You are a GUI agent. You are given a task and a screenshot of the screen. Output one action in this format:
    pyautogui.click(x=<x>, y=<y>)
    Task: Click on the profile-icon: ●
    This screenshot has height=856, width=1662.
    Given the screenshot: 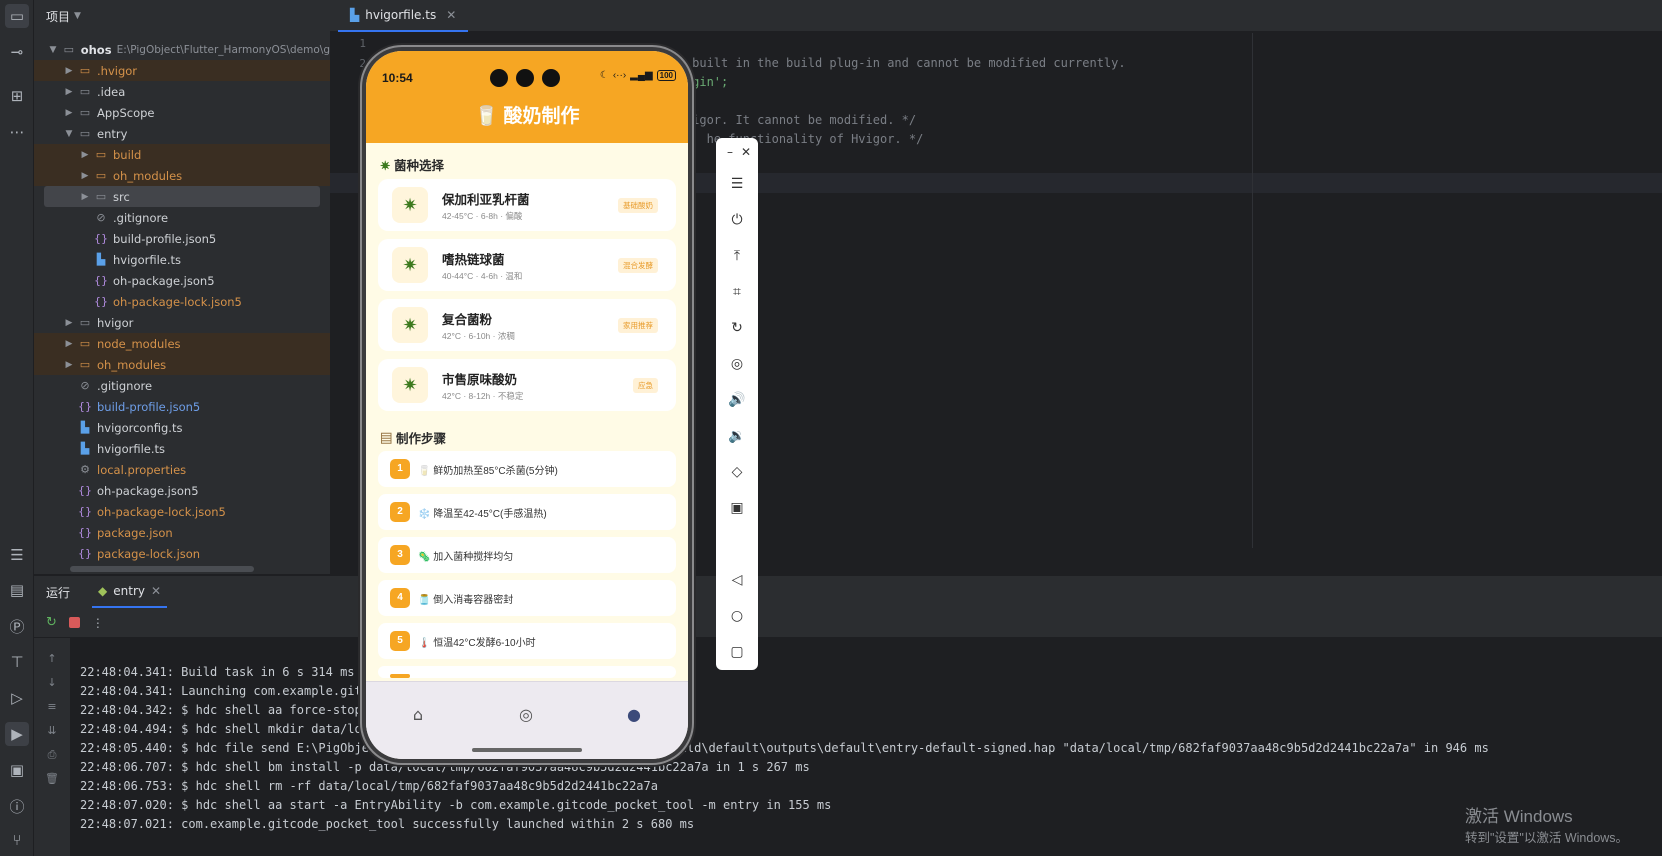 What is the action you would take?
    pyautogui.click(x=634, y=714)
    